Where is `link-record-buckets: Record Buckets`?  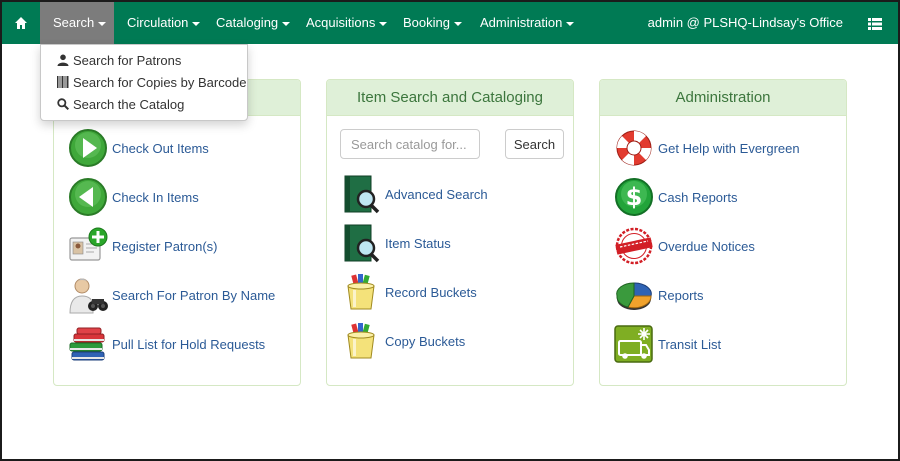 link-record-buckets: Record Buckets is located at coordinates (409, 292).